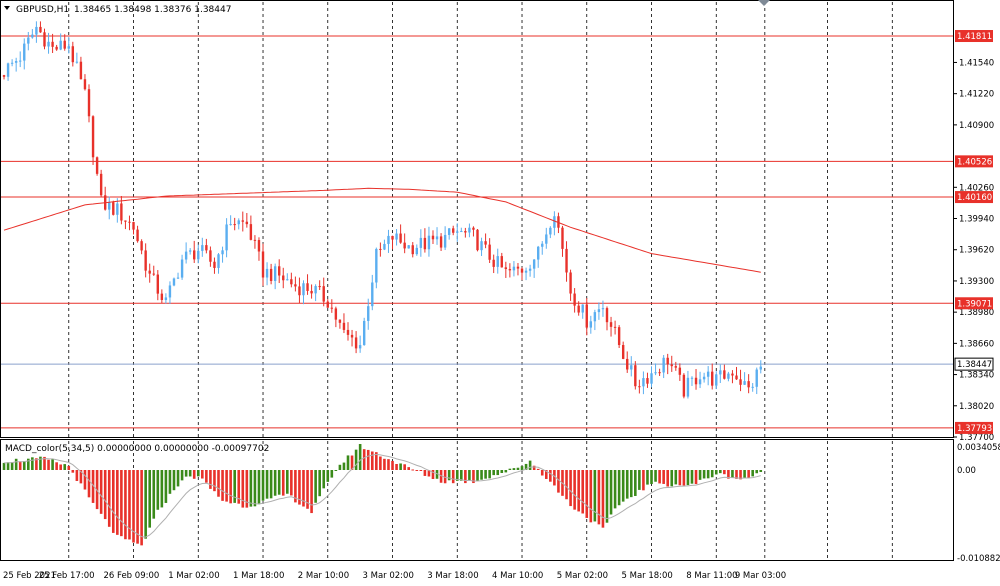 This screenshot has height=586, width=1000. What do you see at coordinates (976, 438) in the screenshot?
I see `price-tick-label: 1.37700` at bounding box center [976, 438].